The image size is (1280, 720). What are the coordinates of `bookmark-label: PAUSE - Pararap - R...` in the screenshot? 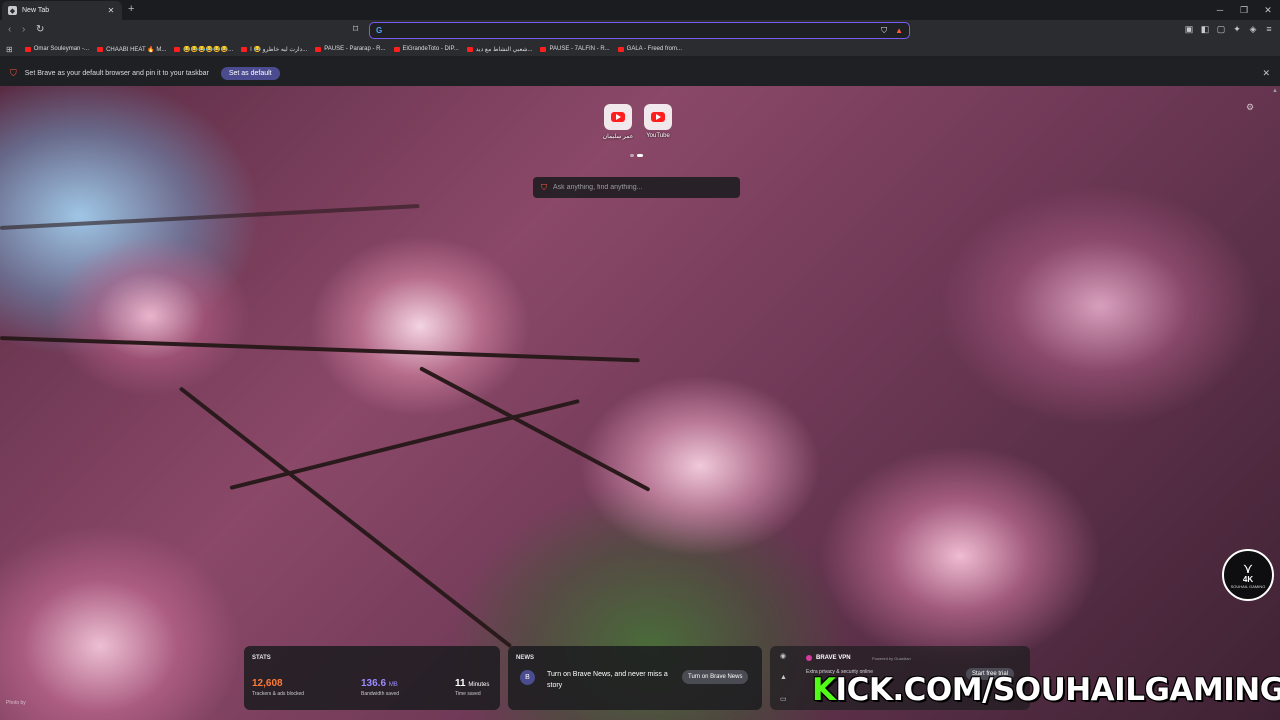 It's located at (355, 49).